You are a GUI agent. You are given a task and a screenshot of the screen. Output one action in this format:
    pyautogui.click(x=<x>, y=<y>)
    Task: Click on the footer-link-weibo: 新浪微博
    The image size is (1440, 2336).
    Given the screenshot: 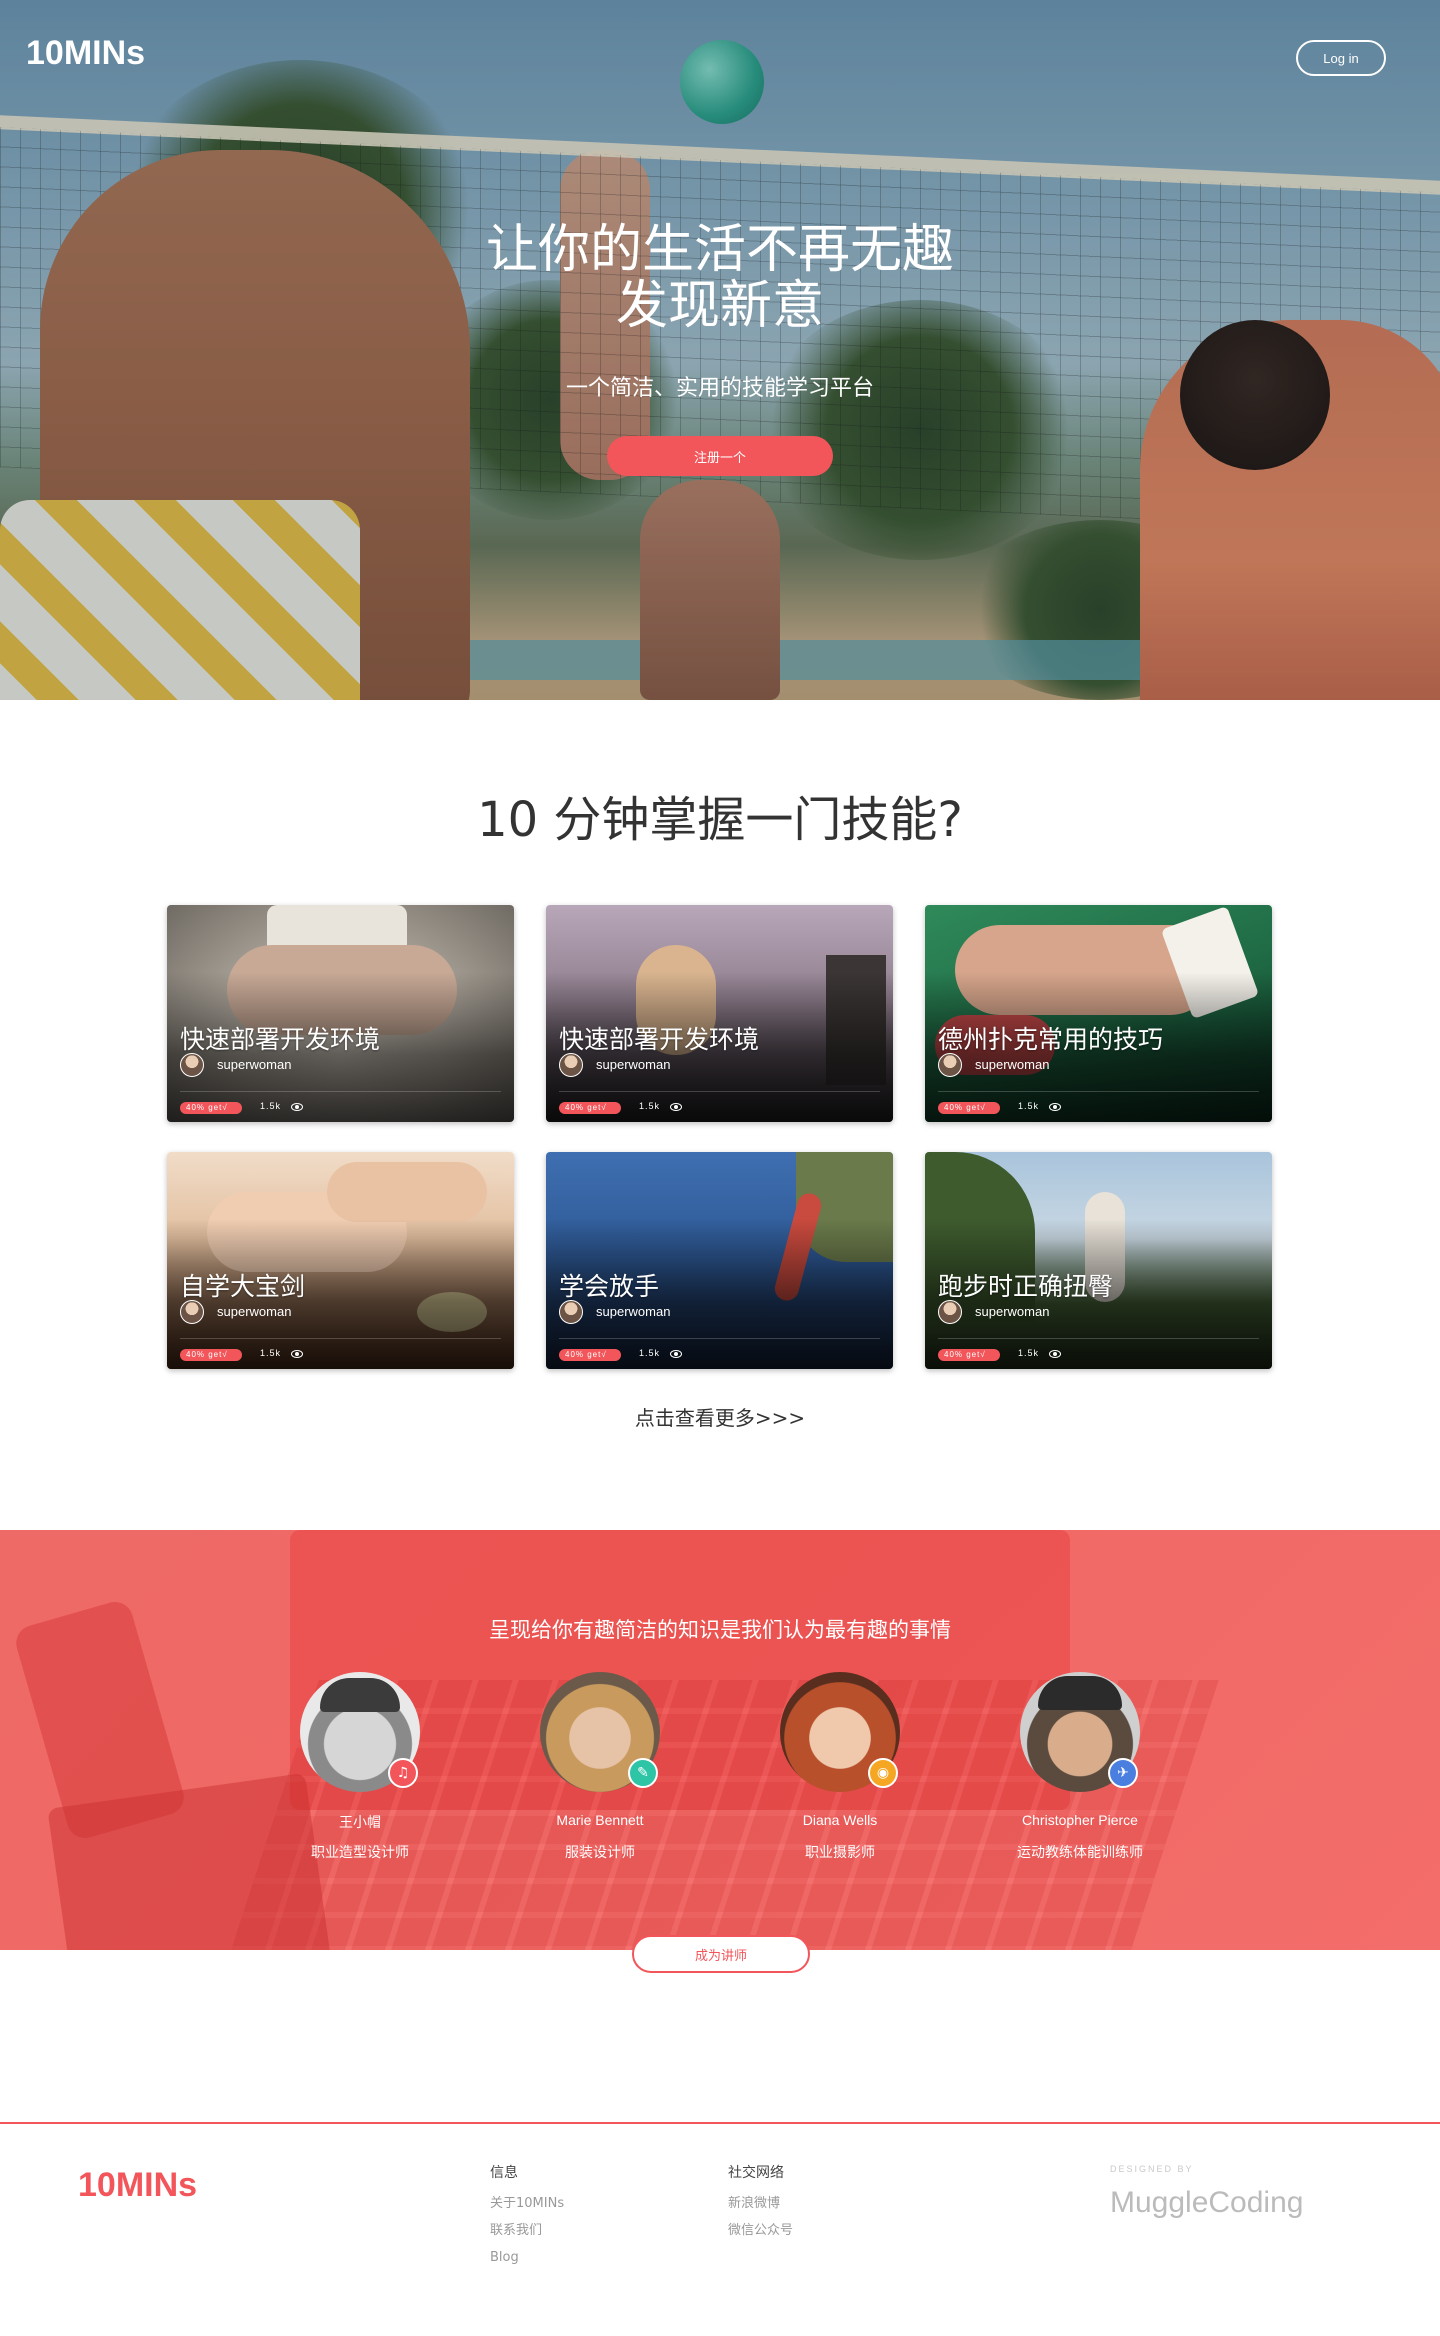 What is the action you would take?
    pyautogui.click(x=760, y=2203)
    